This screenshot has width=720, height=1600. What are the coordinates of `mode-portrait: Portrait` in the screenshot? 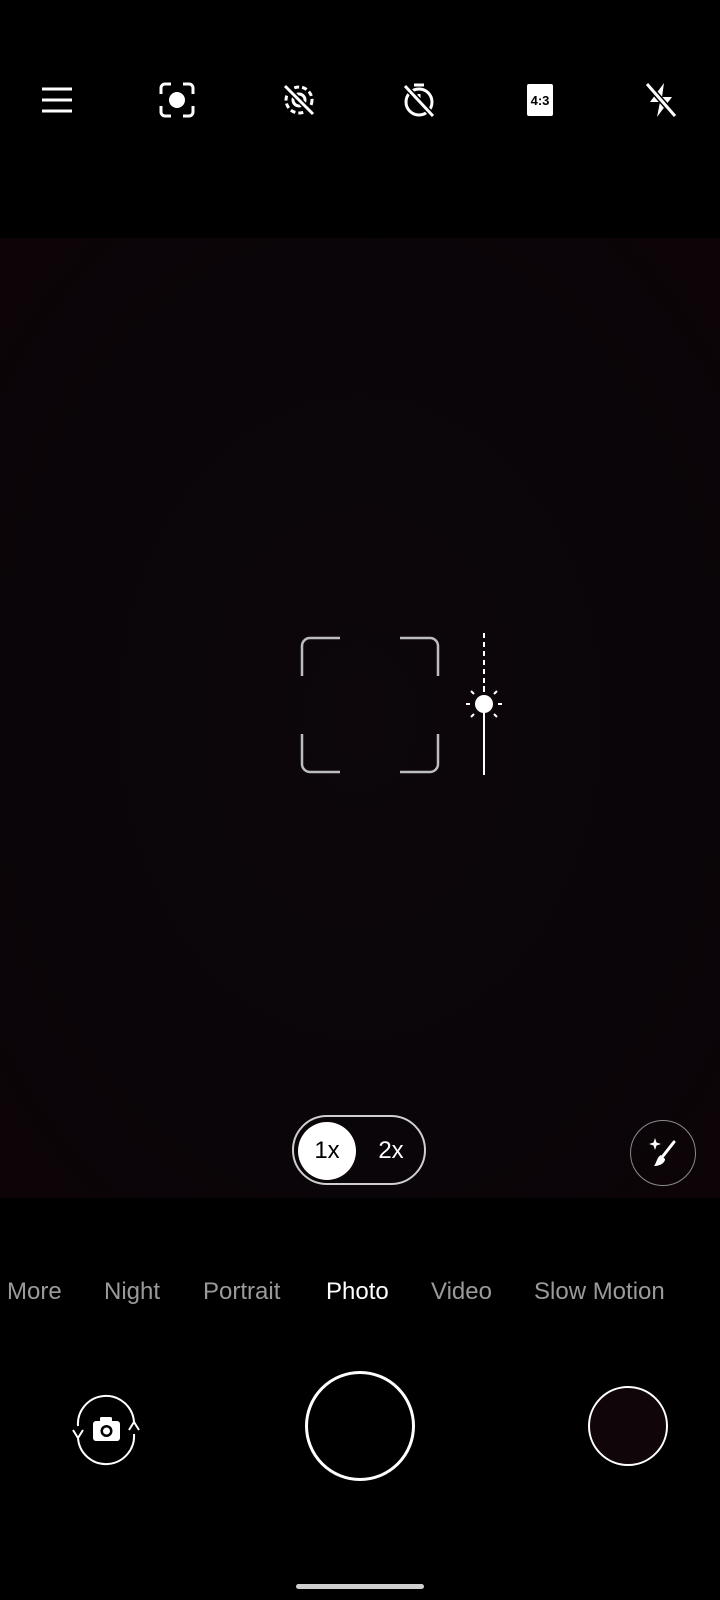 It's located at (241, 1292).